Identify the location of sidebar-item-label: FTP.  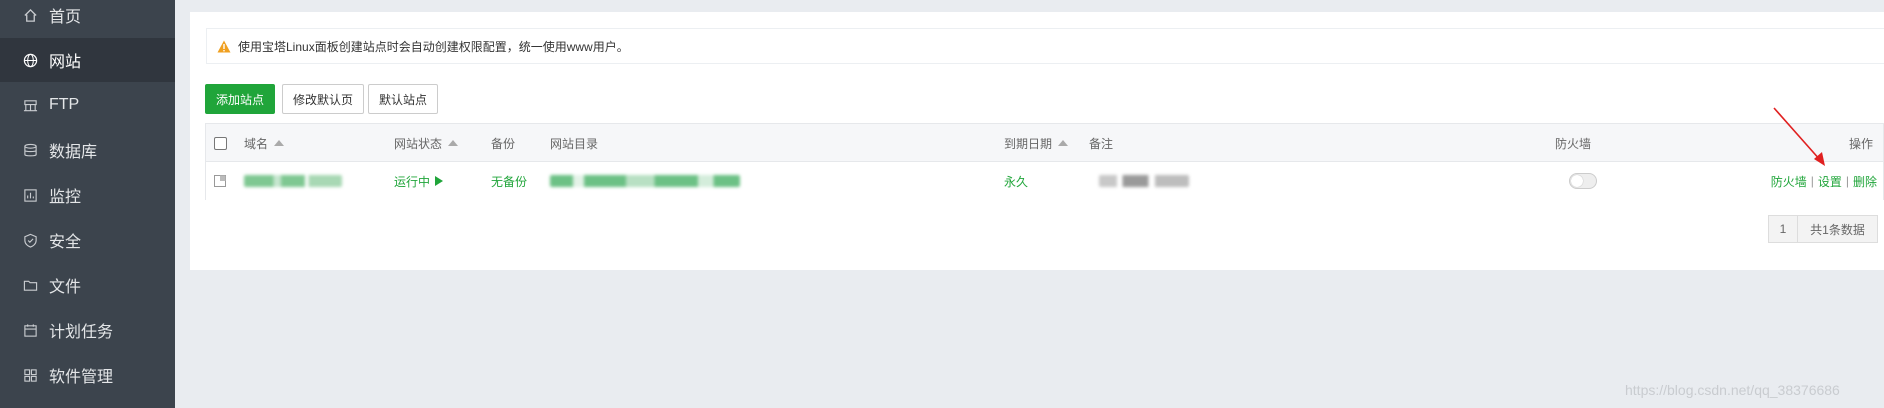
(64, 104).